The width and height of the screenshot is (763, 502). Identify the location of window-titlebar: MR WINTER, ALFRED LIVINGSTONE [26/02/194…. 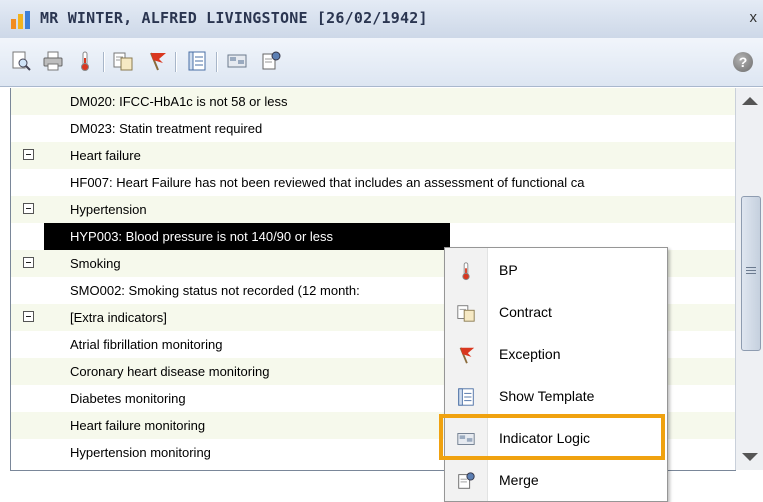
(381, 19).